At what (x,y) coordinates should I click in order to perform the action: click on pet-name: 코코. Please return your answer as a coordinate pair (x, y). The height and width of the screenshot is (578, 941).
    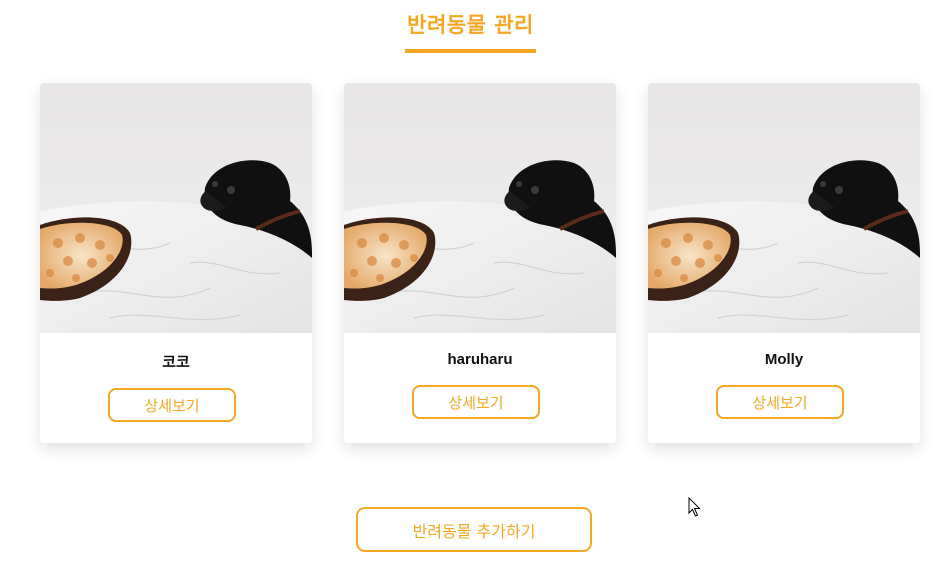
    Looking at the image, I should click on (176, 362).